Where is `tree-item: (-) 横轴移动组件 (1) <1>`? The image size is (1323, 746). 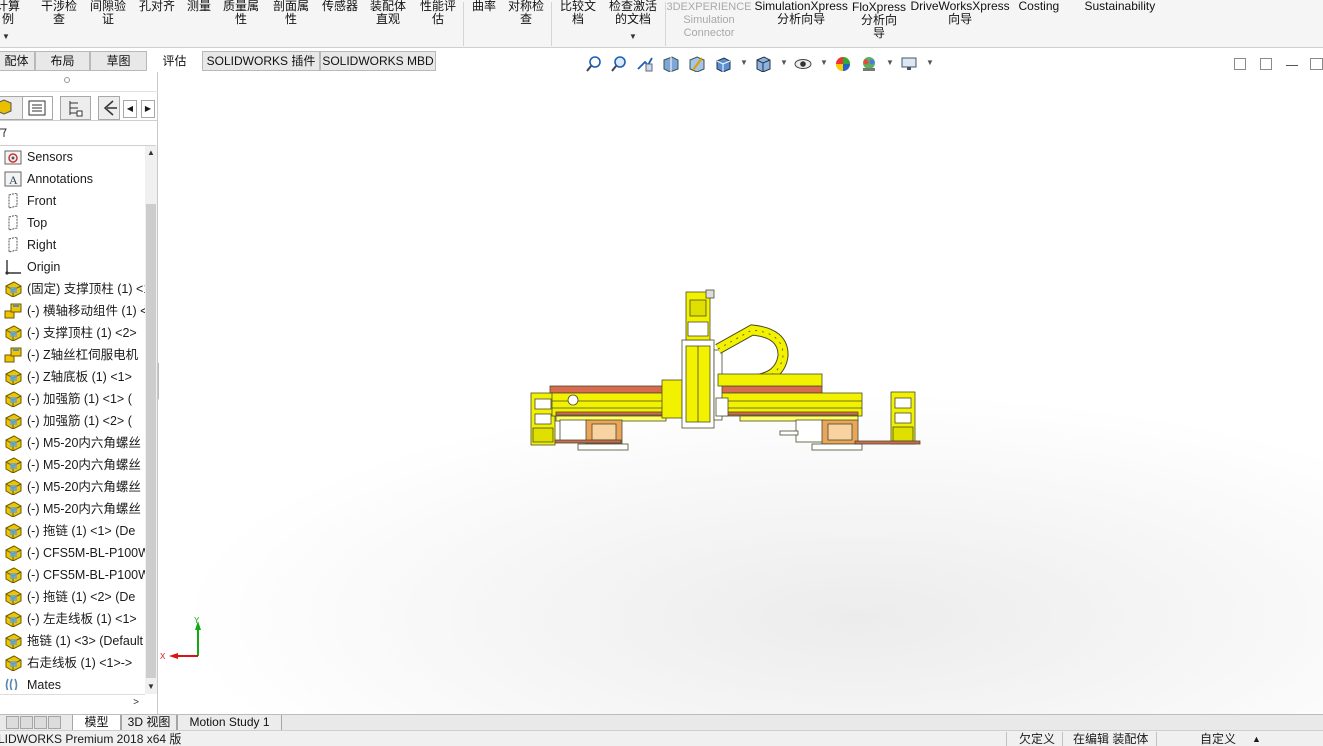 tree-item: (-) 横轴移动组件 (1) <1> is located at coordinates (72, 311).